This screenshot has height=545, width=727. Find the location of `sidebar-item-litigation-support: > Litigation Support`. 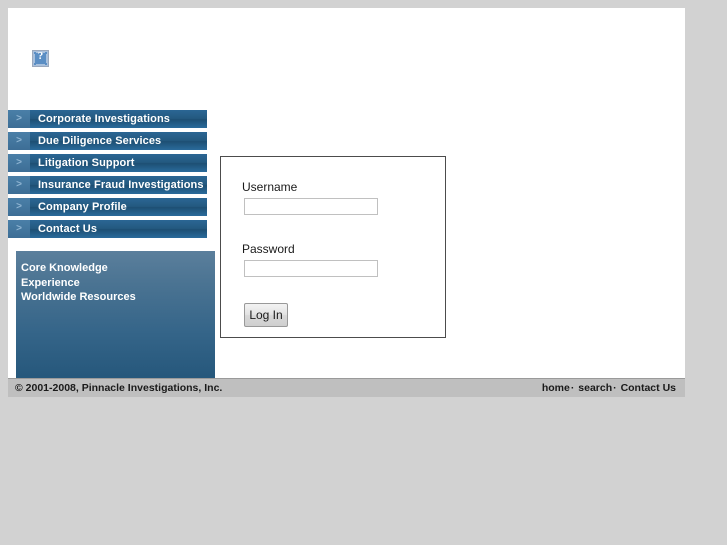

sidebar-item-litigation-support: > Litigation Support is located at coordinates (107, 163).